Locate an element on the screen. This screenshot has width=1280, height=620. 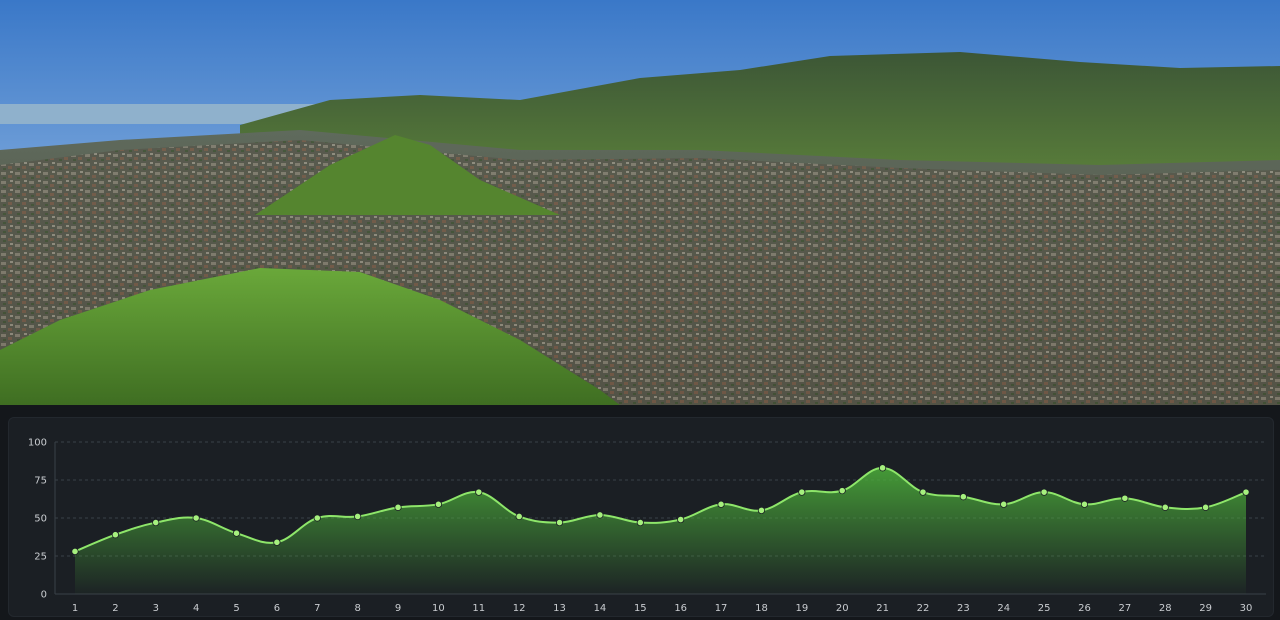
x-tick-label: 27 is located at coordinates (1124, 608).